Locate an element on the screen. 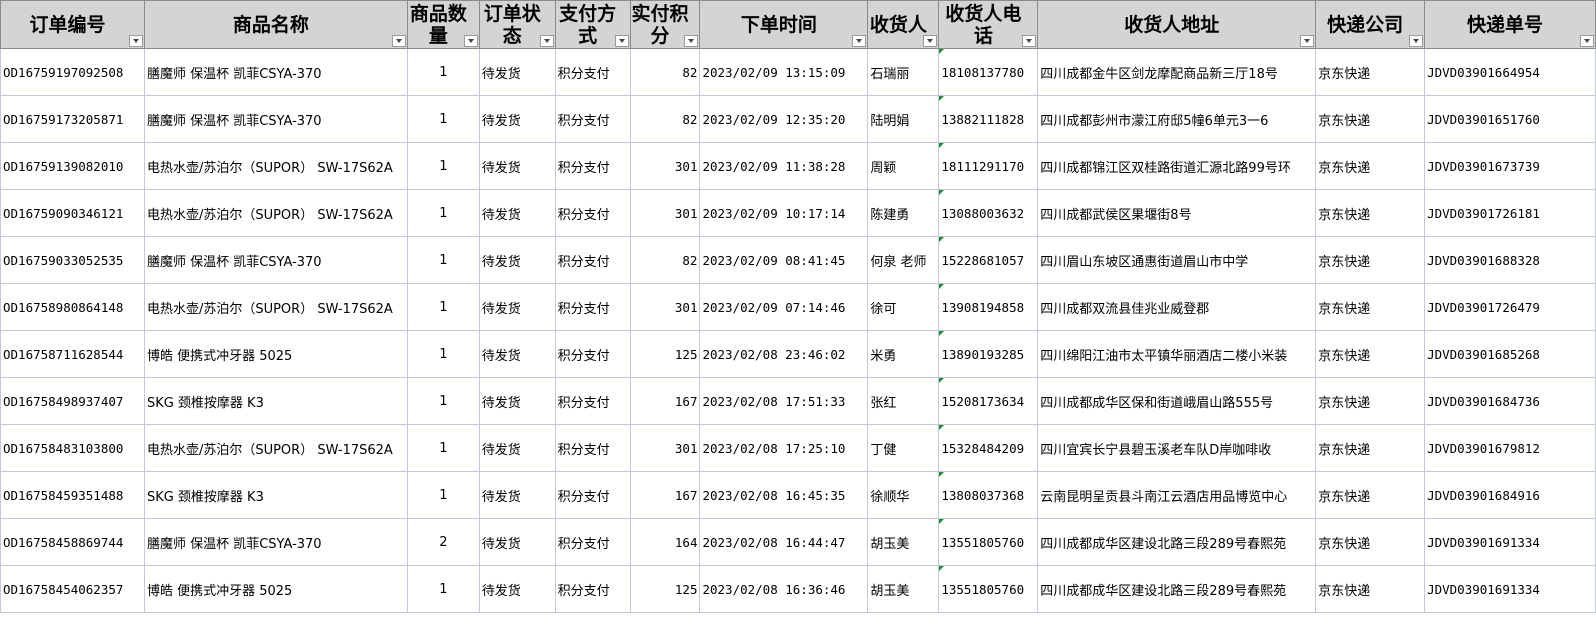 The width and height of the screenshot is (1596, 625). cell-recipient-phone: 13882111828 is located at coordinates (988, 119).